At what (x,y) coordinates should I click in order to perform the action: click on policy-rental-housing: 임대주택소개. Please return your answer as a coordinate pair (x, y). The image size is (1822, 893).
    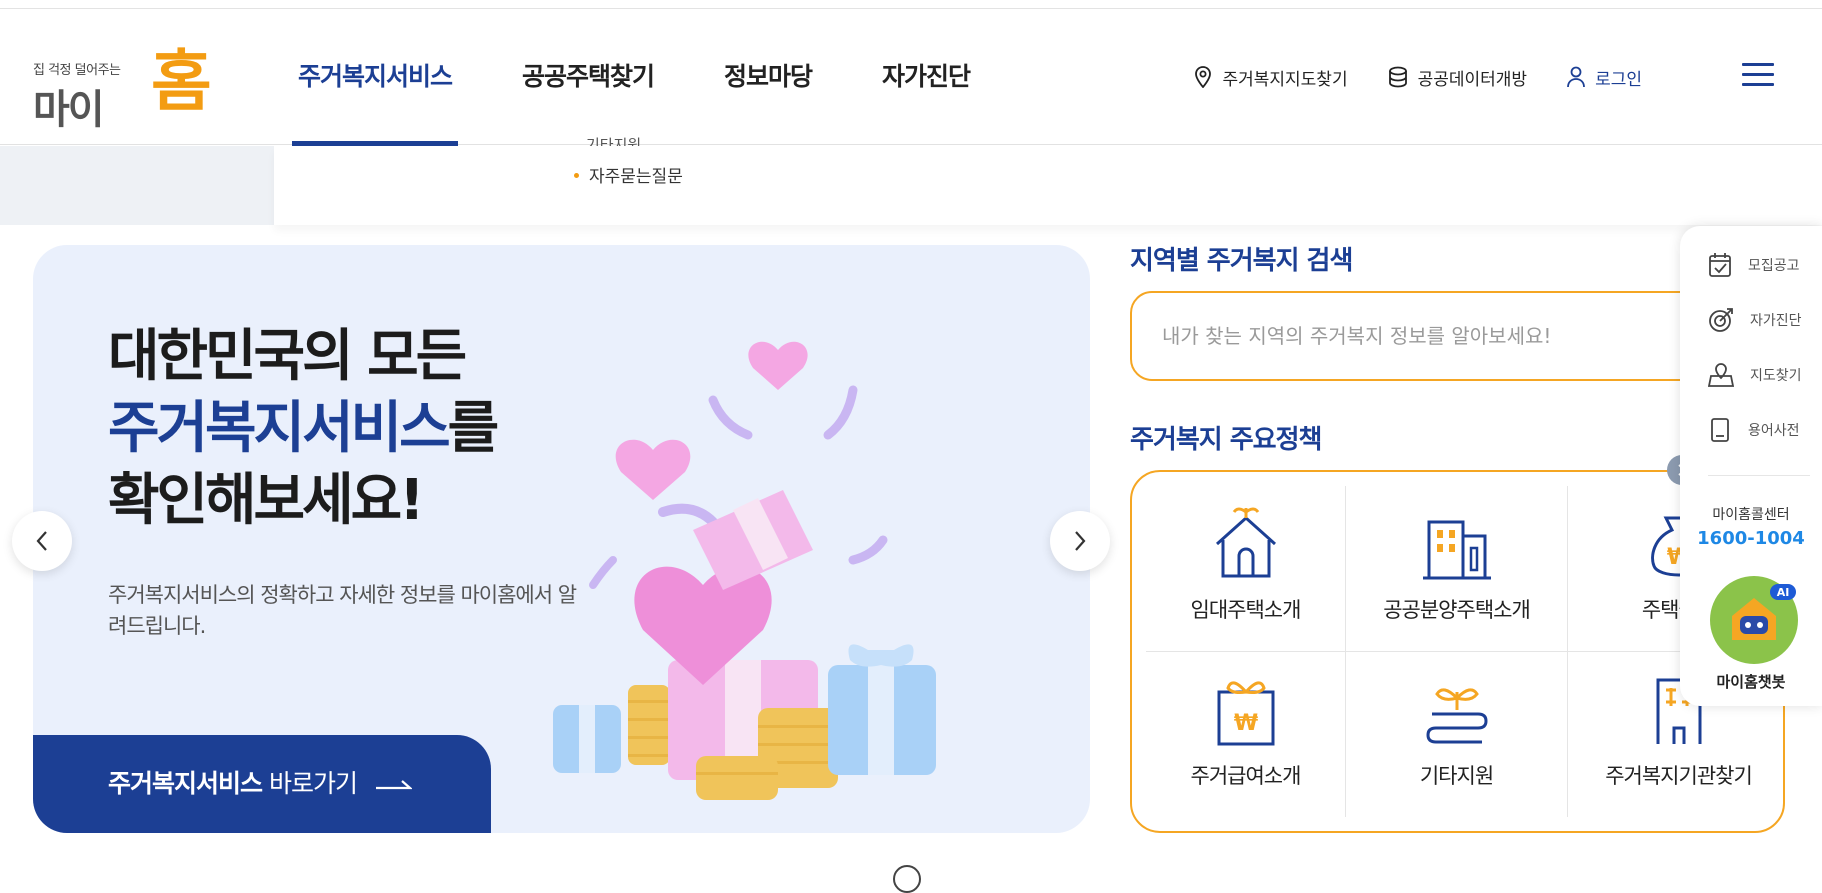
    Looking at the image, I should click on (1246, 569).